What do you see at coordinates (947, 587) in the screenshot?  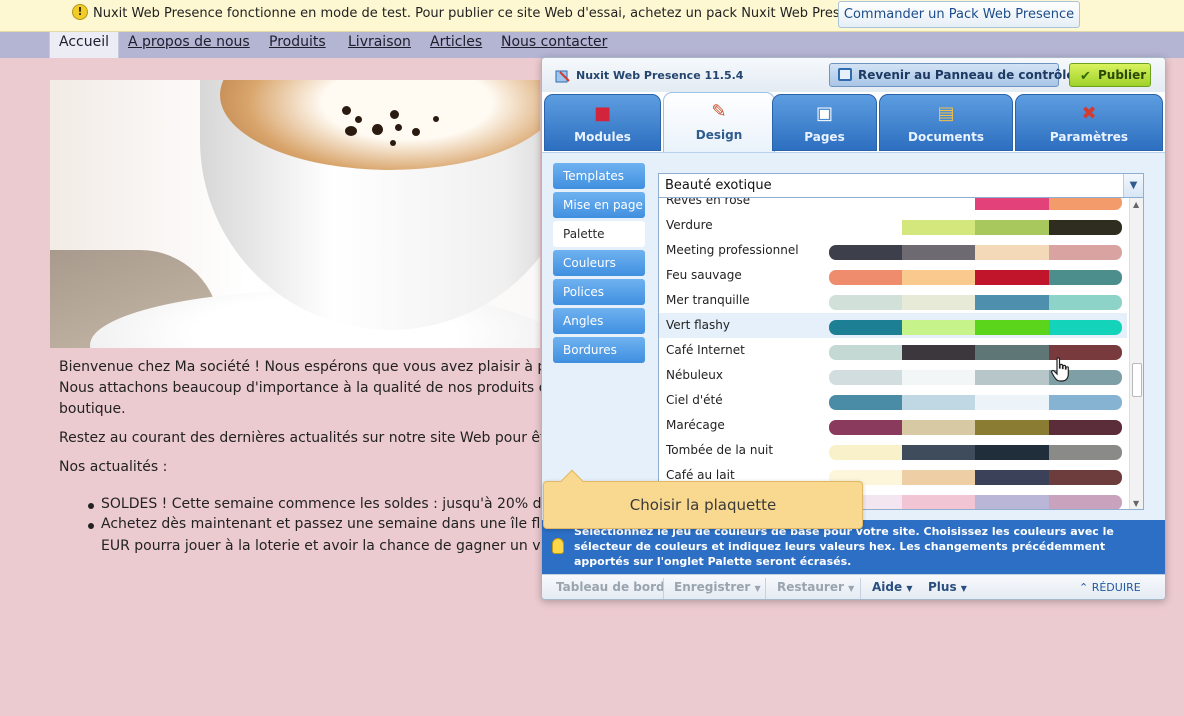 I see `more-button: Plus ▼` at bounding box center [947, 587].